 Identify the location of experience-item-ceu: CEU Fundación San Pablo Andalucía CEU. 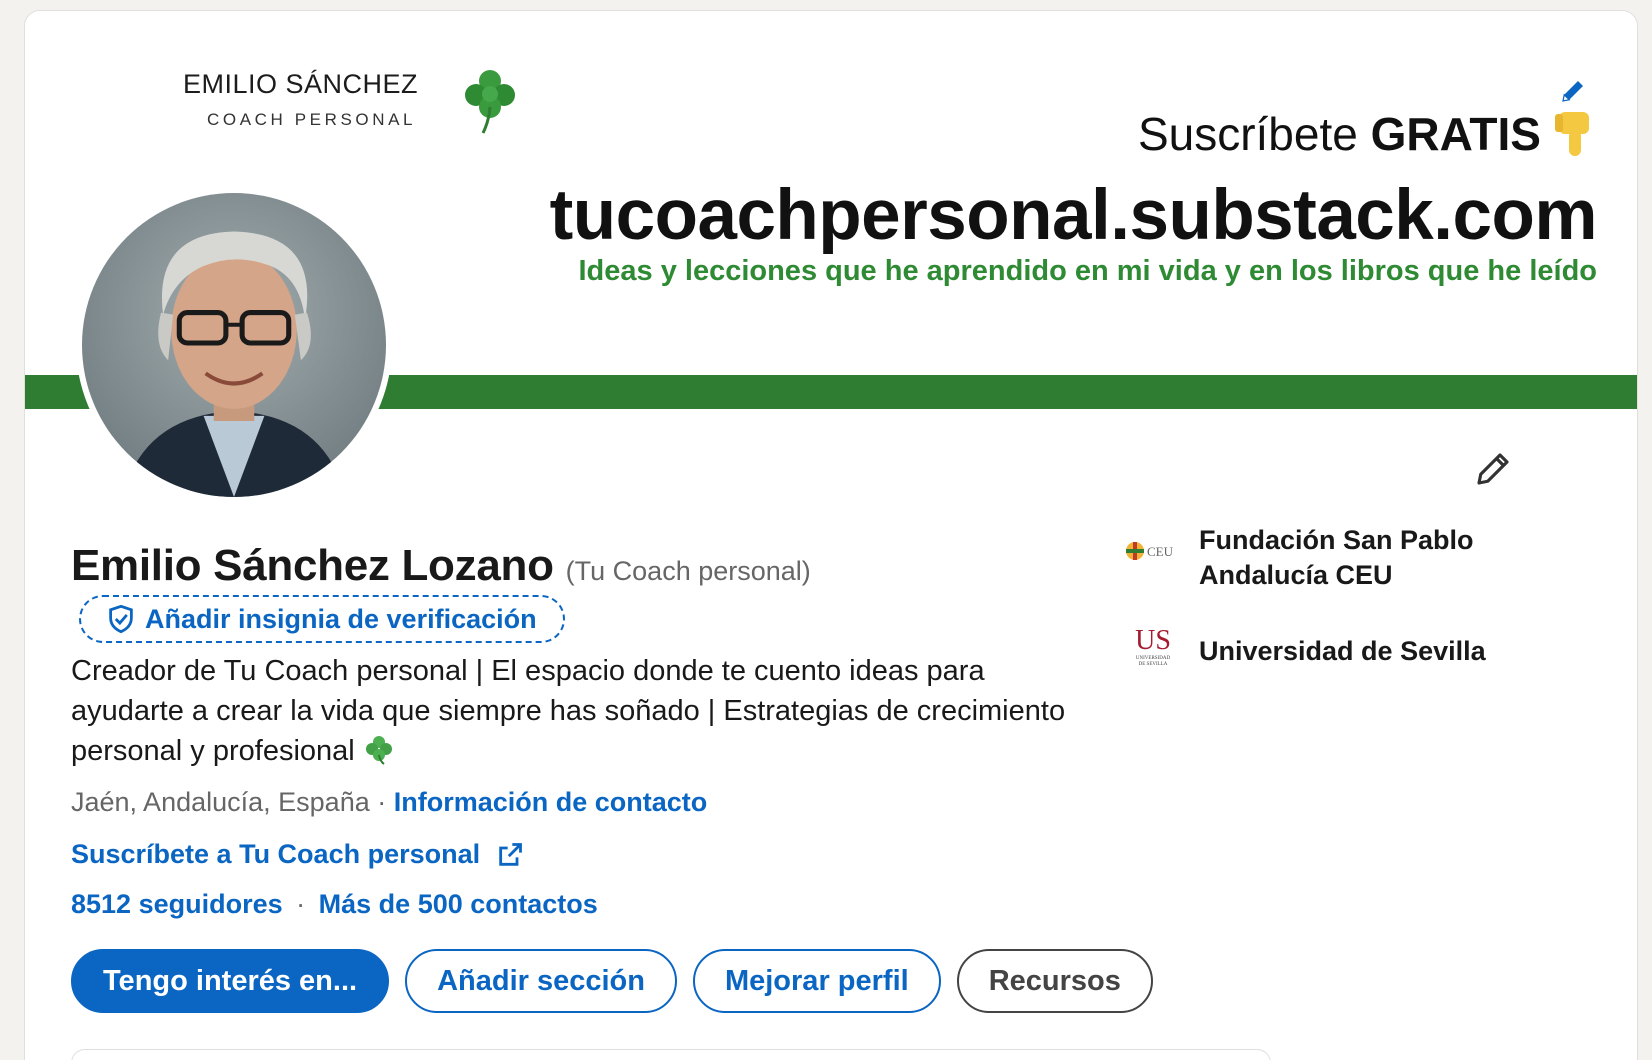
(1299, 558).